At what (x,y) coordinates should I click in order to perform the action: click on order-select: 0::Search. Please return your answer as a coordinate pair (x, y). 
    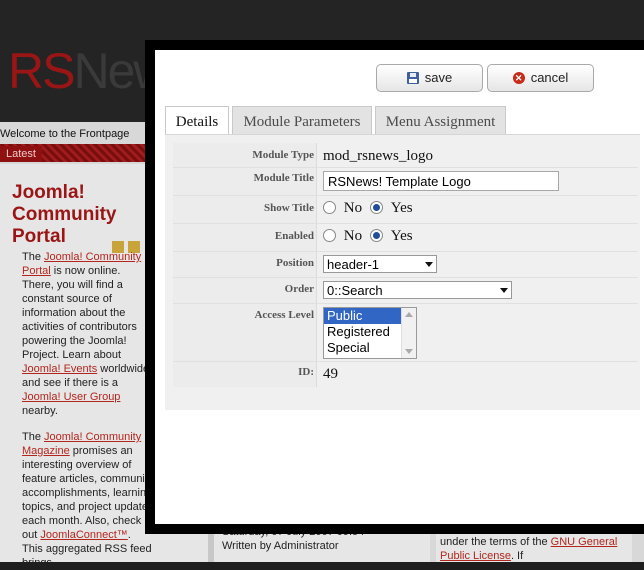
    Looking at the image, I should click on (417, 290).